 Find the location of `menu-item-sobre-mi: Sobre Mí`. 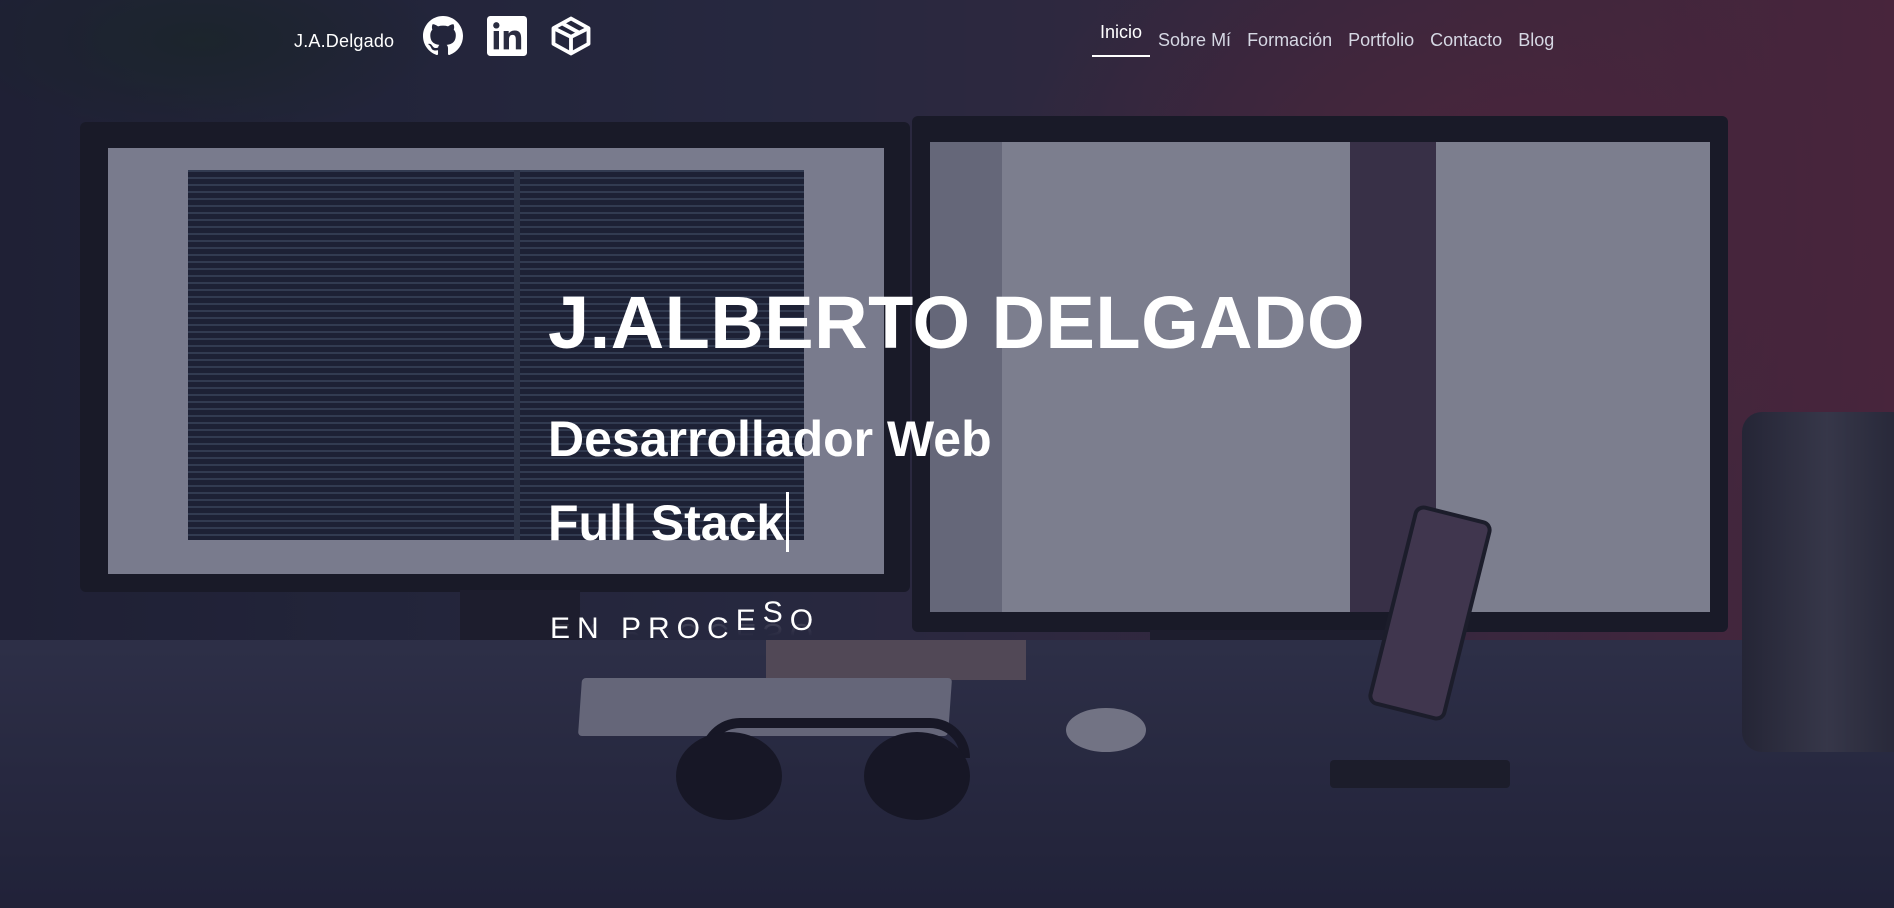

menu-item-sobre-mi: Sobre Mí is located at coordinates (1194, 42).